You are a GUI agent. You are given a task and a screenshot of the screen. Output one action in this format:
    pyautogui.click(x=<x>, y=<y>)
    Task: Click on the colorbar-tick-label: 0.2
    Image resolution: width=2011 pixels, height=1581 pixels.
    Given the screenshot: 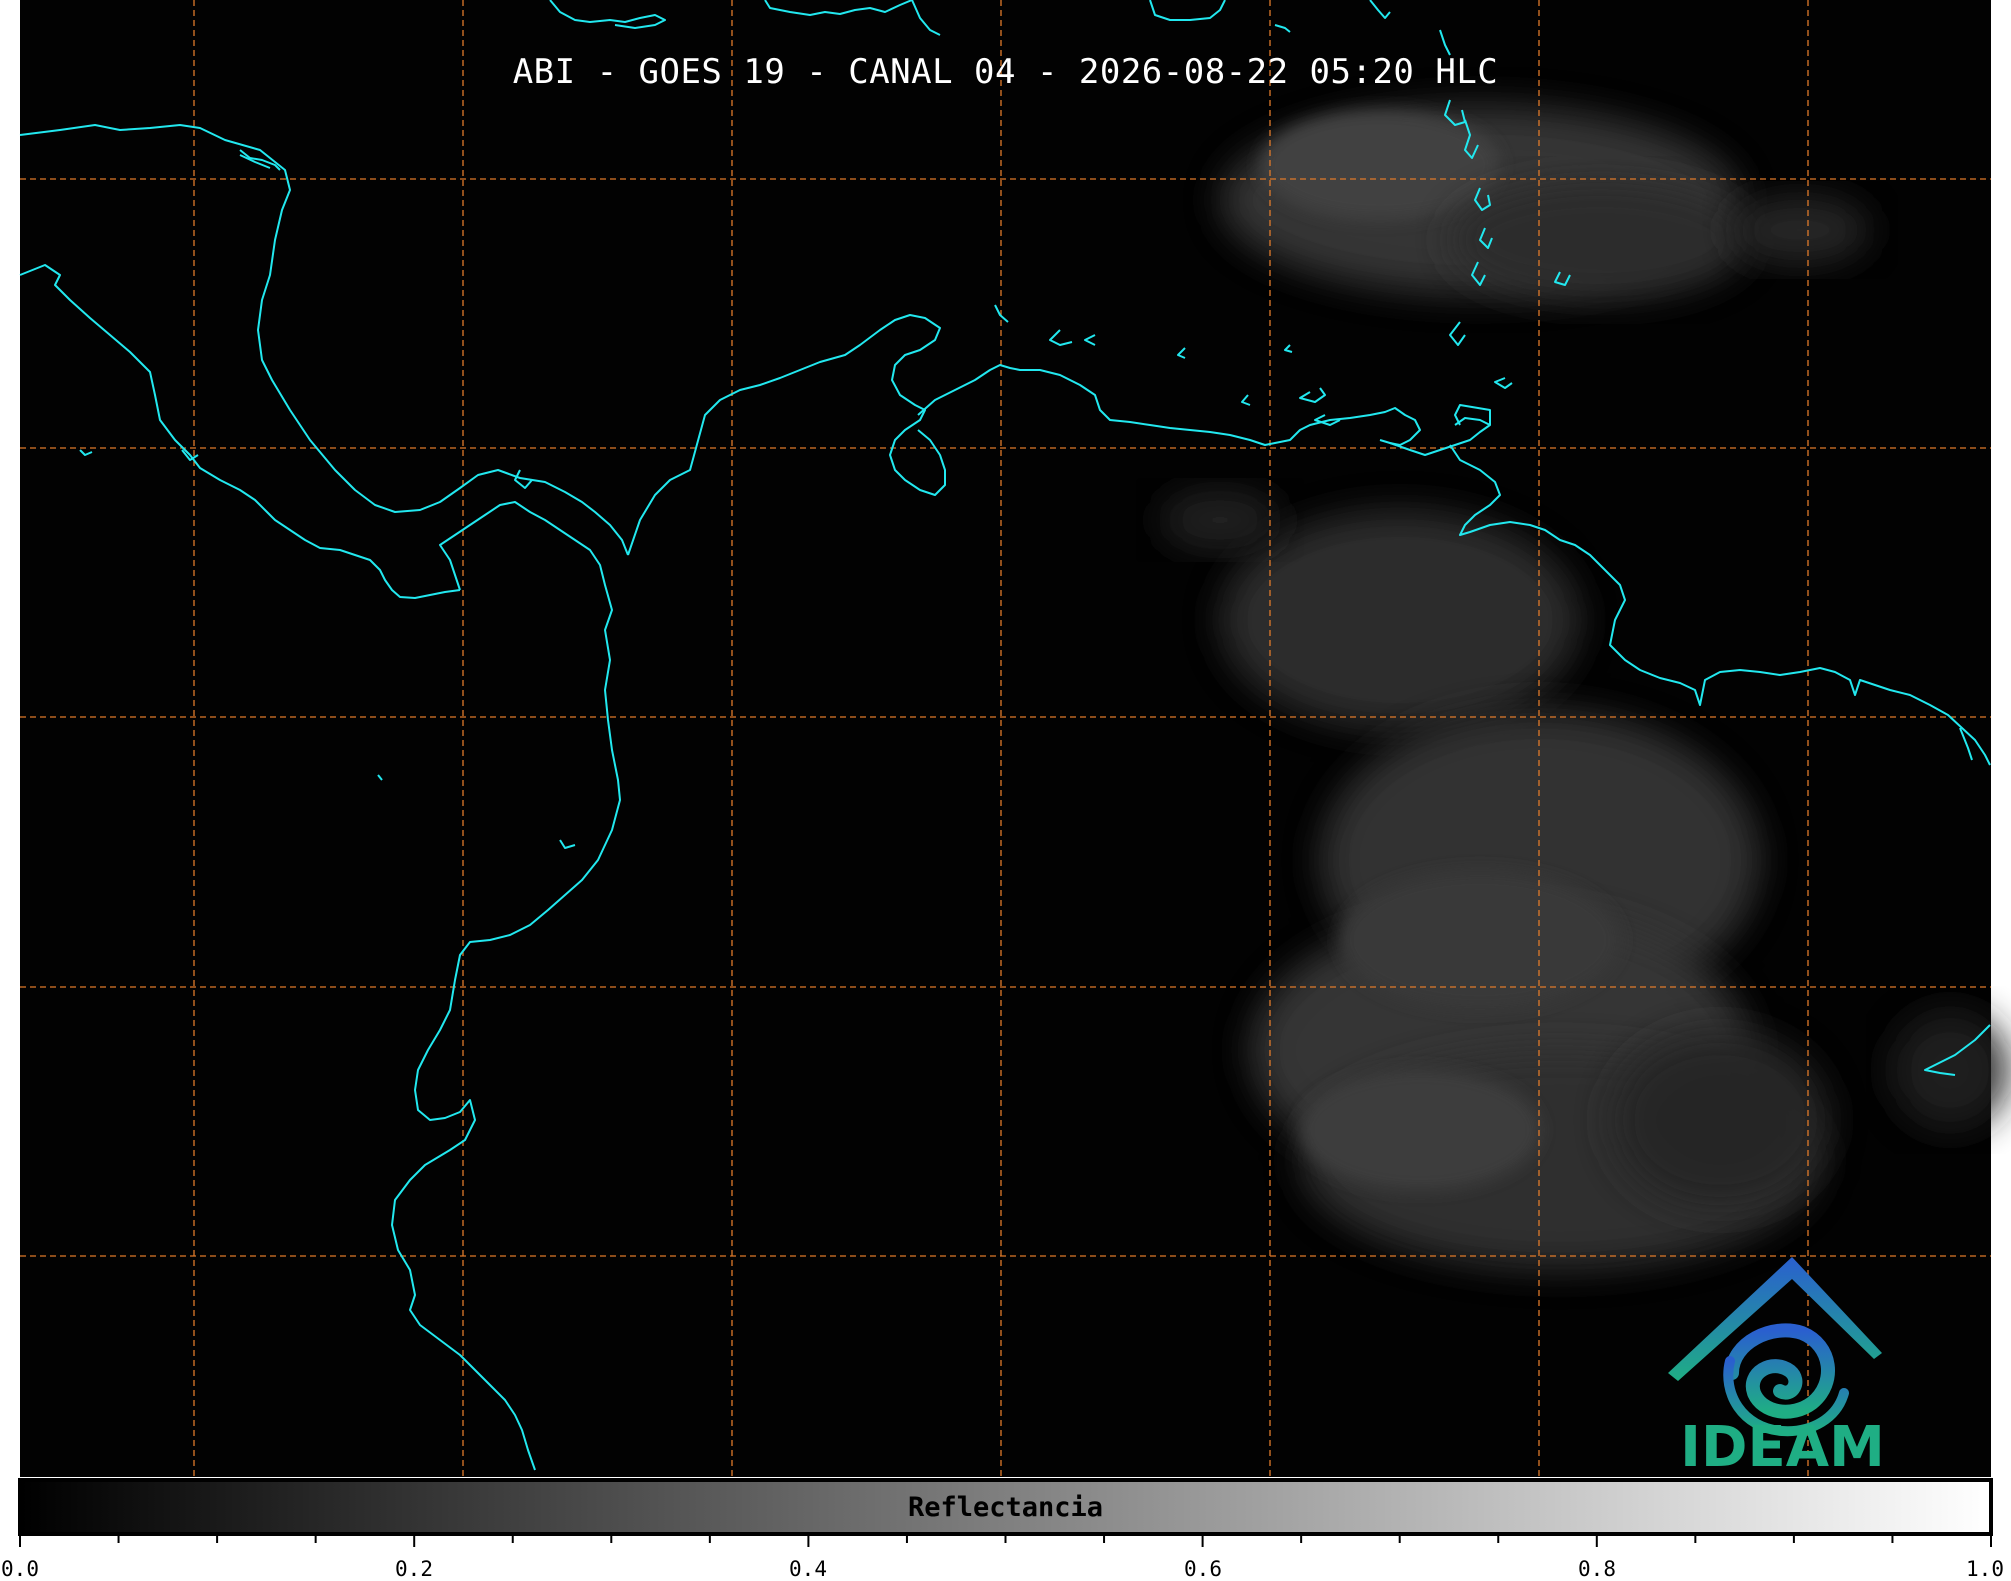 What is the action you would take?
    pyautogui.click(x=414, y=1569)
    